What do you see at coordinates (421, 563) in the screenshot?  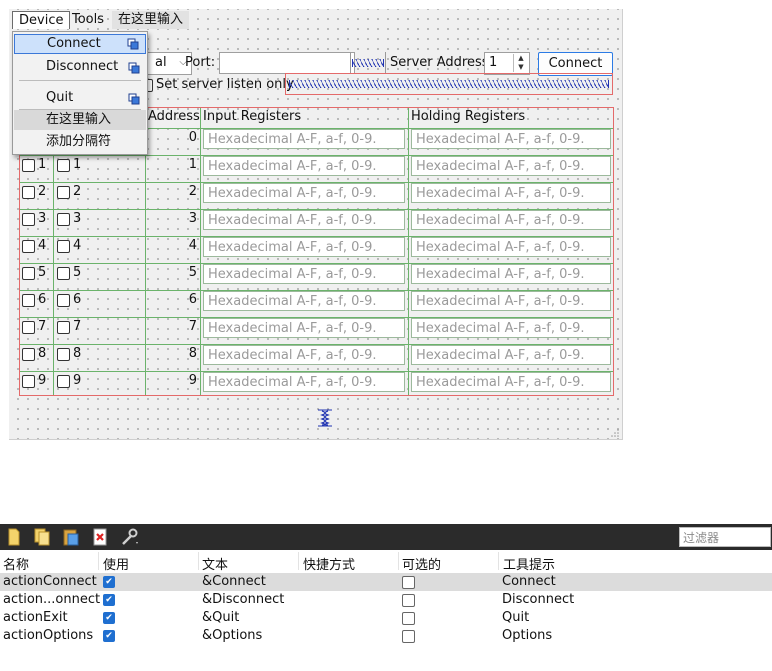 I see `column-header-checkable: 可选的` at bounding box center [421, 563].